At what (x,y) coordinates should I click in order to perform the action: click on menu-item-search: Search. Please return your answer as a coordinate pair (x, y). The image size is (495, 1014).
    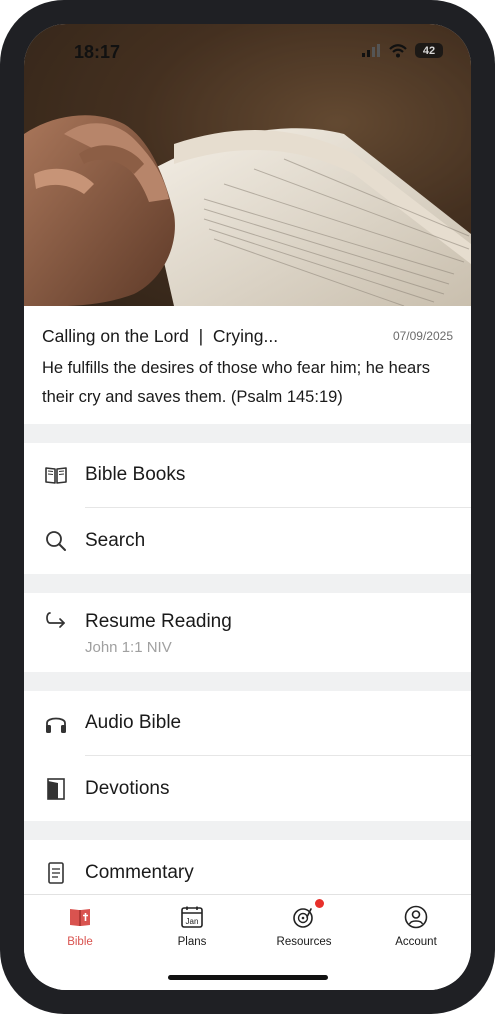
    Looking at the image, I should click on (247, 541).